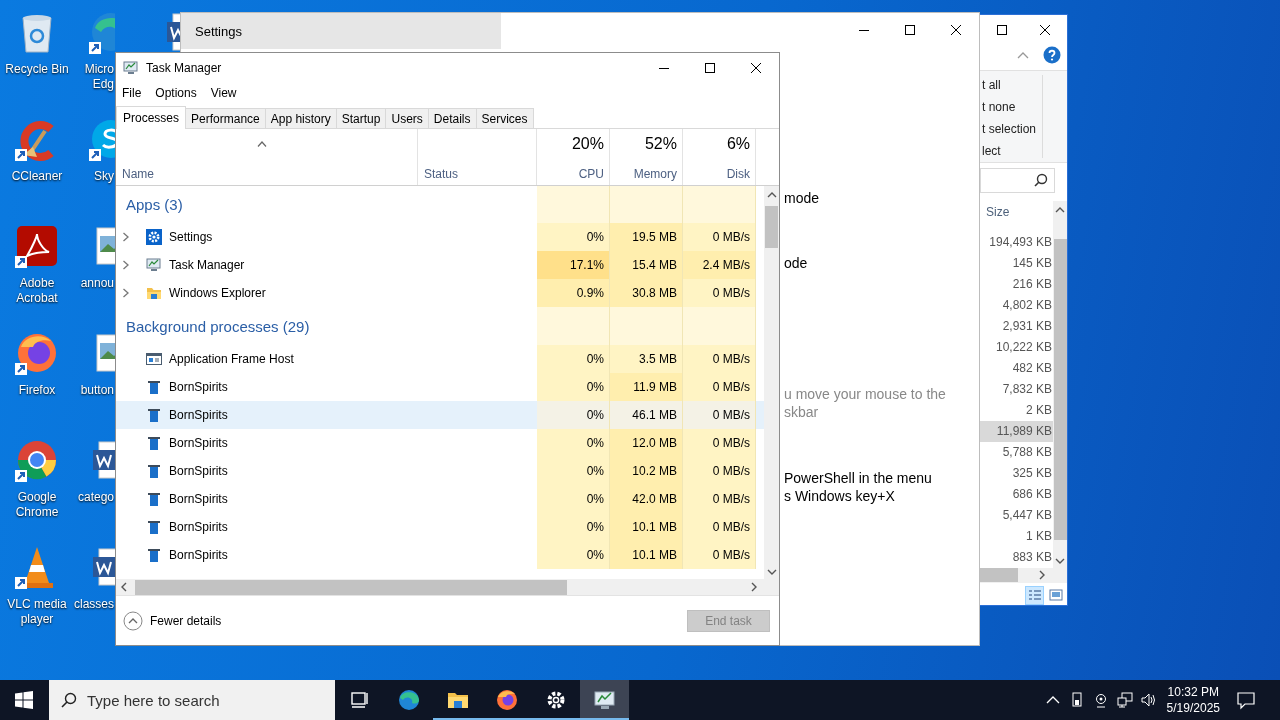  What do you see at coordinates (262, 144) in the screenshot?
I see `sort-caret-icon` at bounding box center [262, 144].